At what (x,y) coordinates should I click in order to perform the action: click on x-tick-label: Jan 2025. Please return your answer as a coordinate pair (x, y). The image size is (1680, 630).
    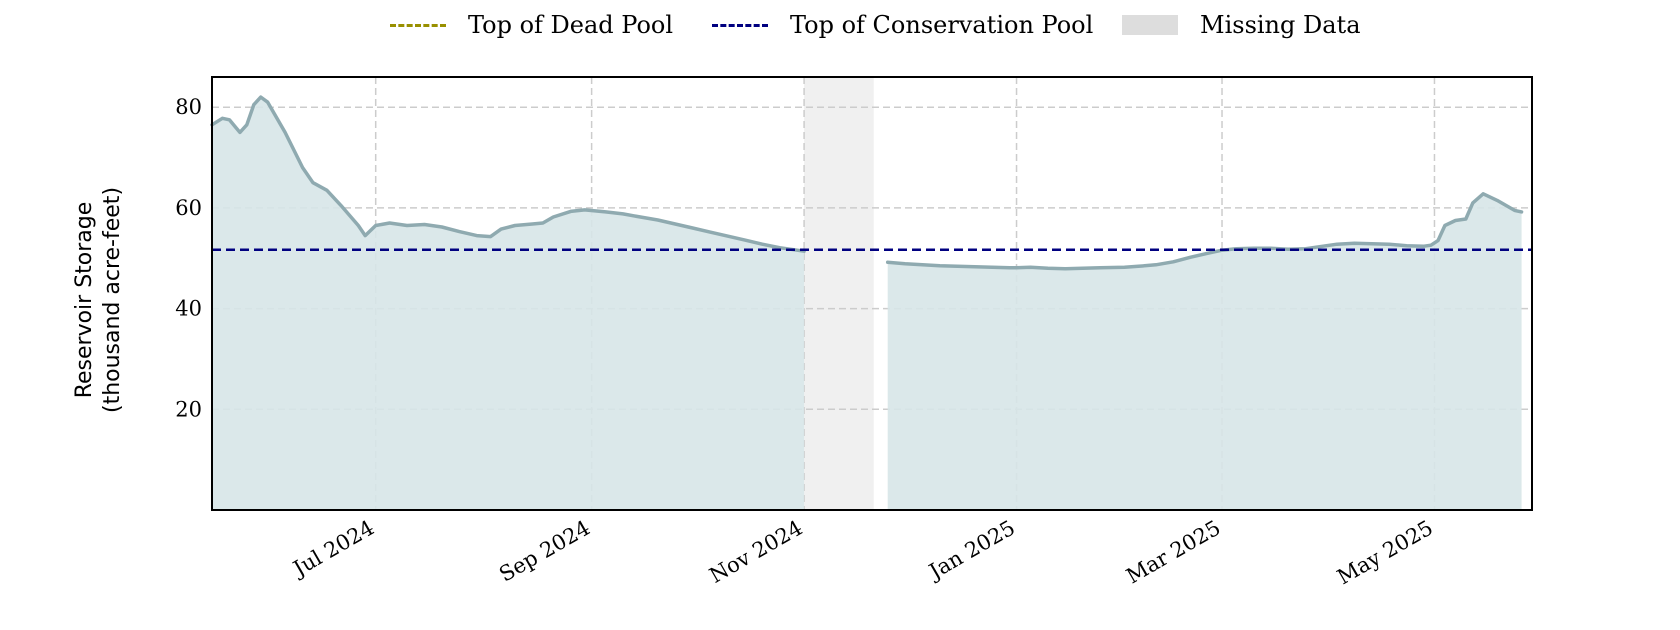
    Looking at the image, I should click on (971, 550).